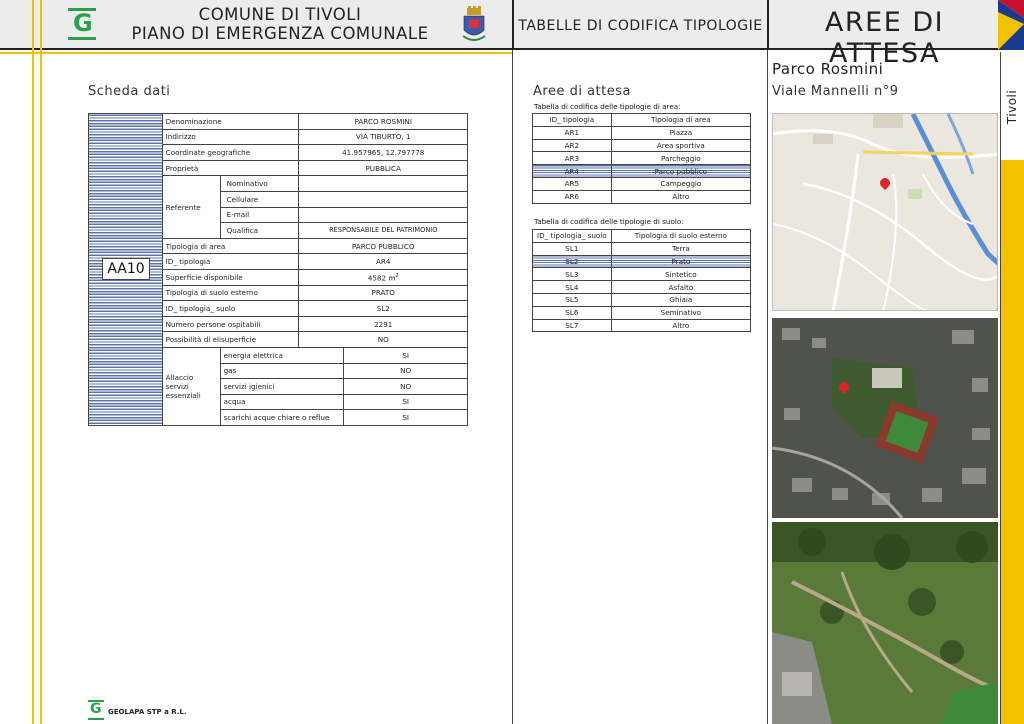 The image size is (1024, 724). Describe the element at coordinates (642, 274) in the screenshot. I see `table-row: SL3 Sintetico` at that location.